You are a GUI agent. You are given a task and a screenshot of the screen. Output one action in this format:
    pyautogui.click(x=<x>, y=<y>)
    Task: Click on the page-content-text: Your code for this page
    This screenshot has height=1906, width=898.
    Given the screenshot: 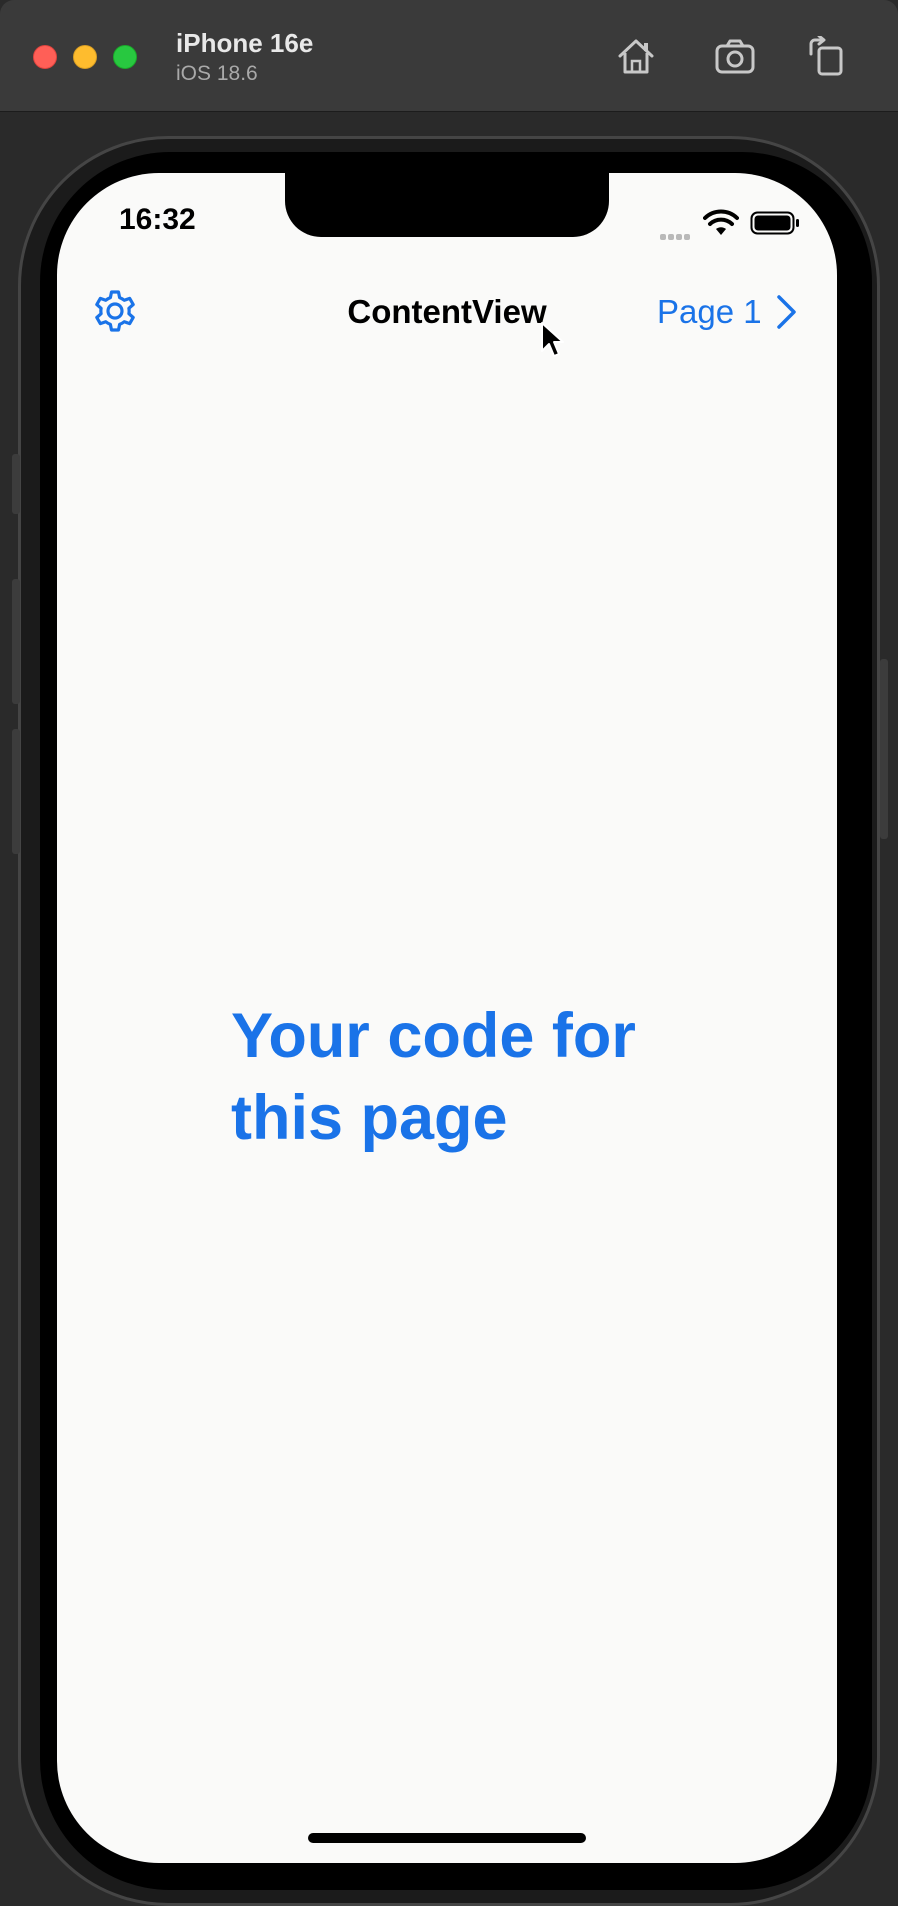 What is the action you would take?
    pyautogui.click(x=433, y=1077)
    